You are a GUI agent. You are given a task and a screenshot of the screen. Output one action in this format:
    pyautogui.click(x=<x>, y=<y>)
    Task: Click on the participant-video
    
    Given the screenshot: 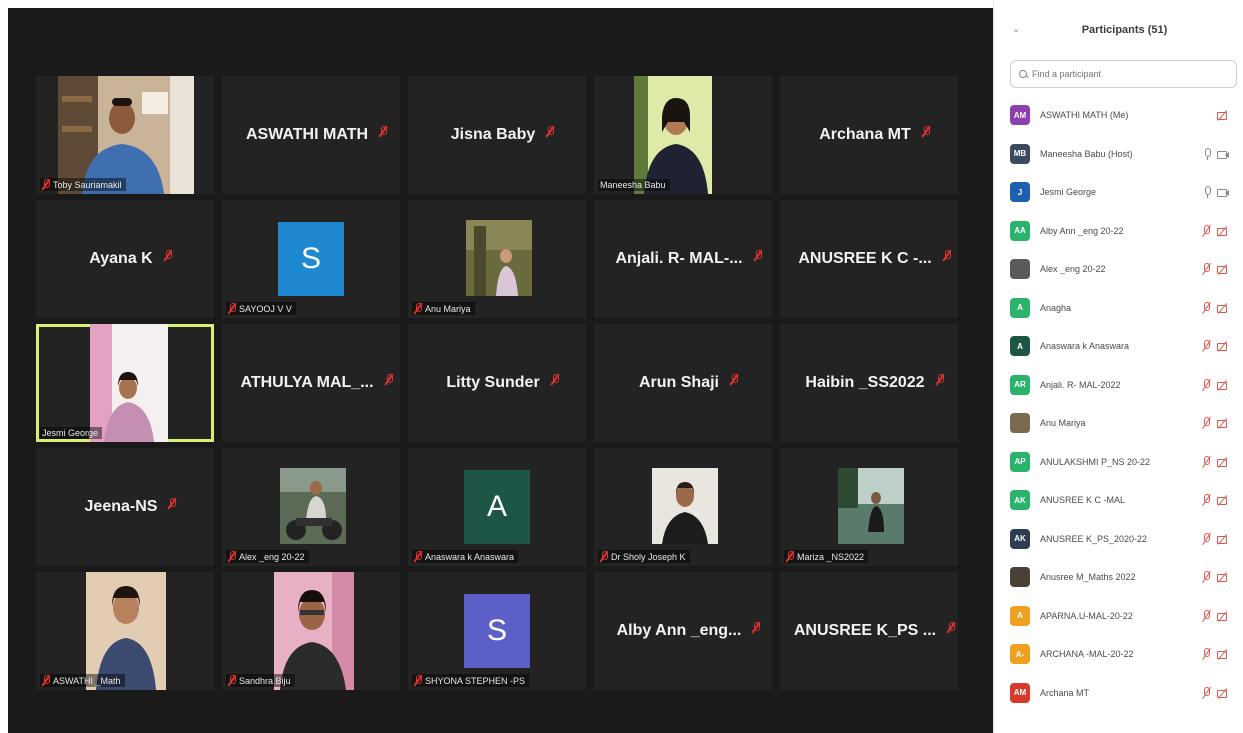 What is the action you would take?
    pyautogui.click(x=129, y=383)
    